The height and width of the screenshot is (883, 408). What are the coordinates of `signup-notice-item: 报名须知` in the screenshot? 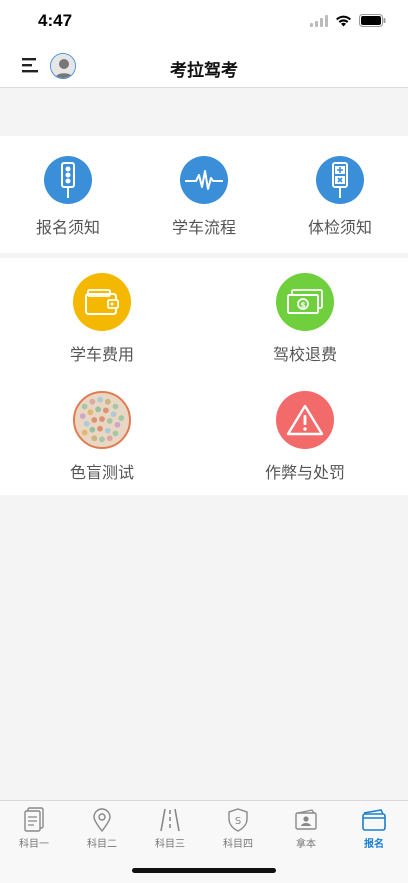 It's located at (68, 197).